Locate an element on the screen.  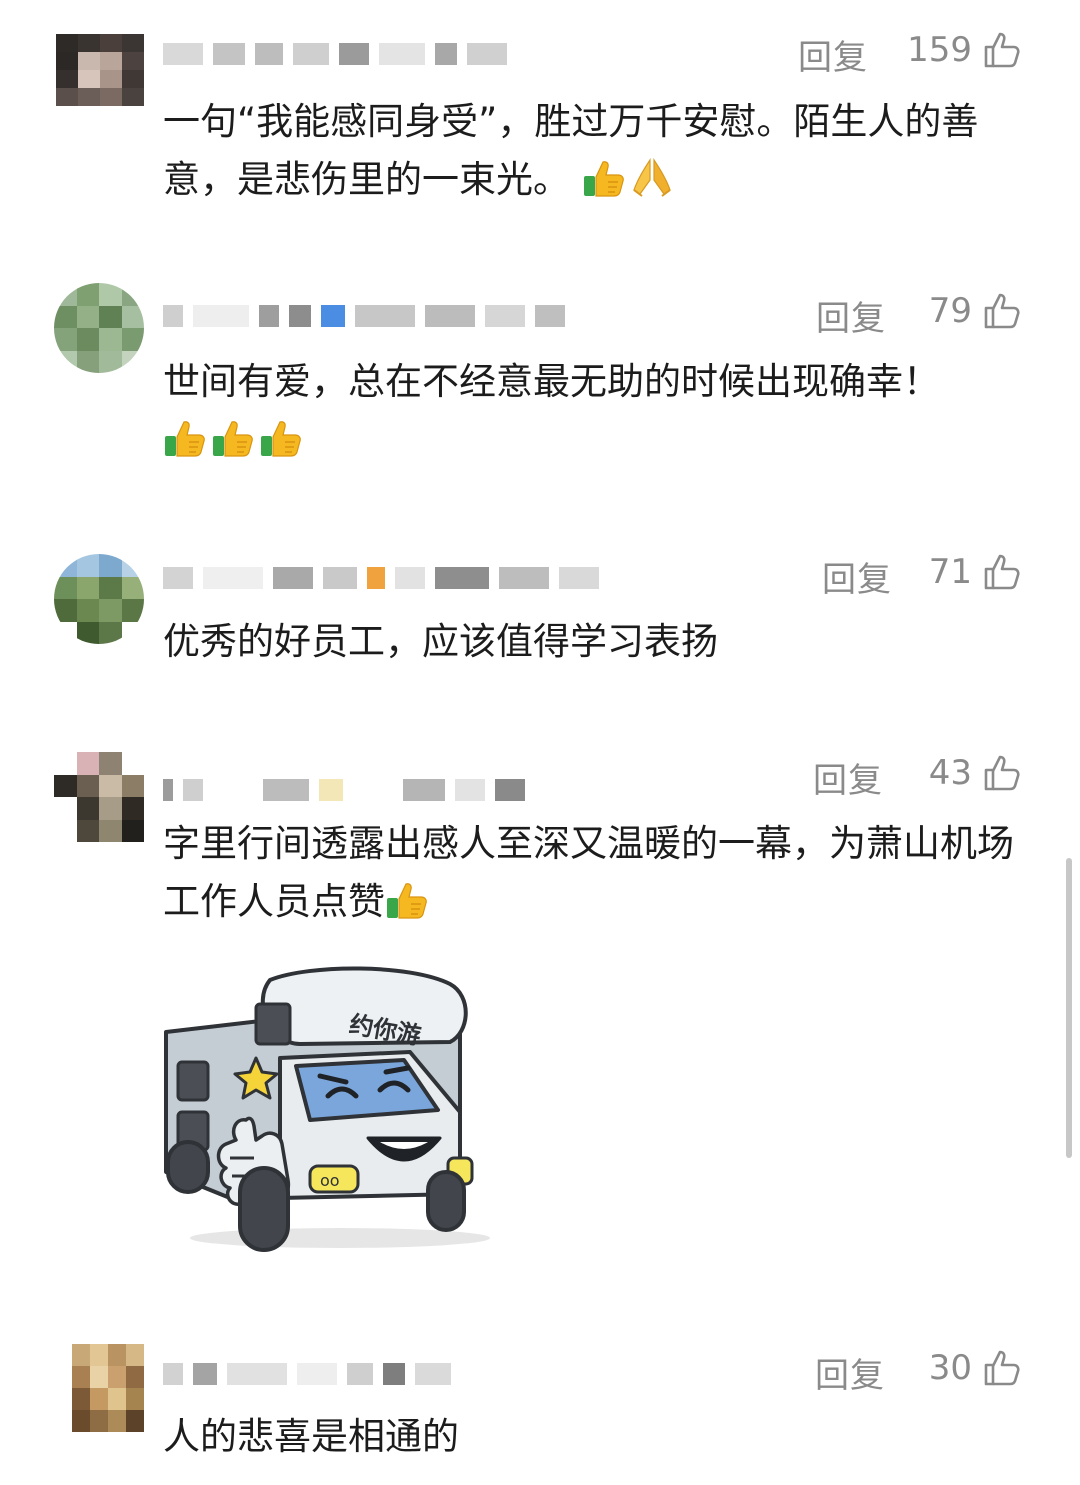
like-count: 30 is located at coordinates (950, 1368).